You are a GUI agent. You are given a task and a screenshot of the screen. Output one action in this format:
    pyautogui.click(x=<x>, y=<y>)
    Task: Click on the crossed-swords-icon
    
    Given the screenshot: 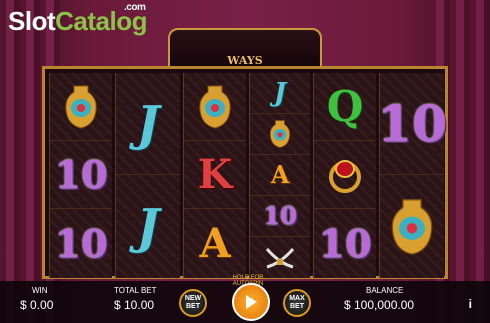 What is the action you would take?
    pyautogui.click(x=280, y=257)
    